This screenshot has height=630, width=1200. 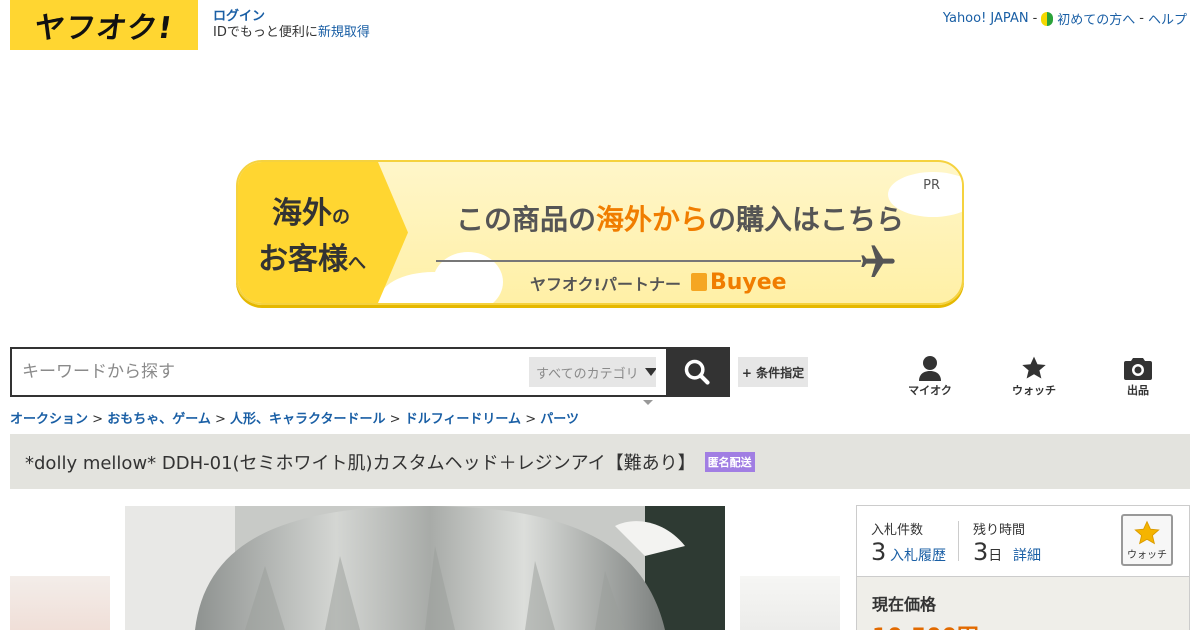 What do you see at coordinates (995, 556) in the screenshot?
I see `time-left-unit: 日` at bounding box center [995, 556].